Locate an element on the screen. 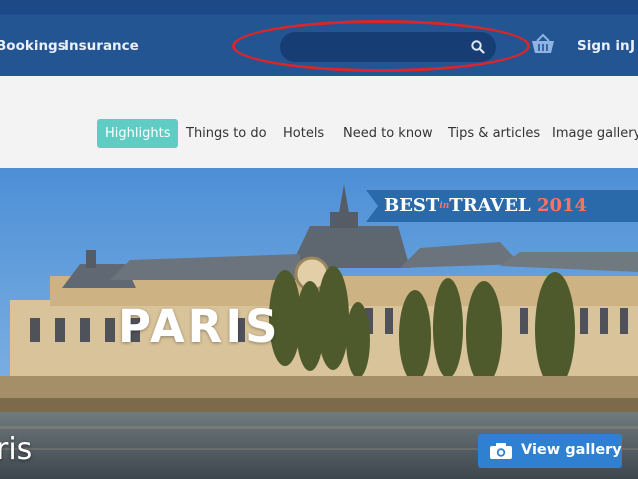  view-gallery-label: View gallery is located at coordinates (571, 450).